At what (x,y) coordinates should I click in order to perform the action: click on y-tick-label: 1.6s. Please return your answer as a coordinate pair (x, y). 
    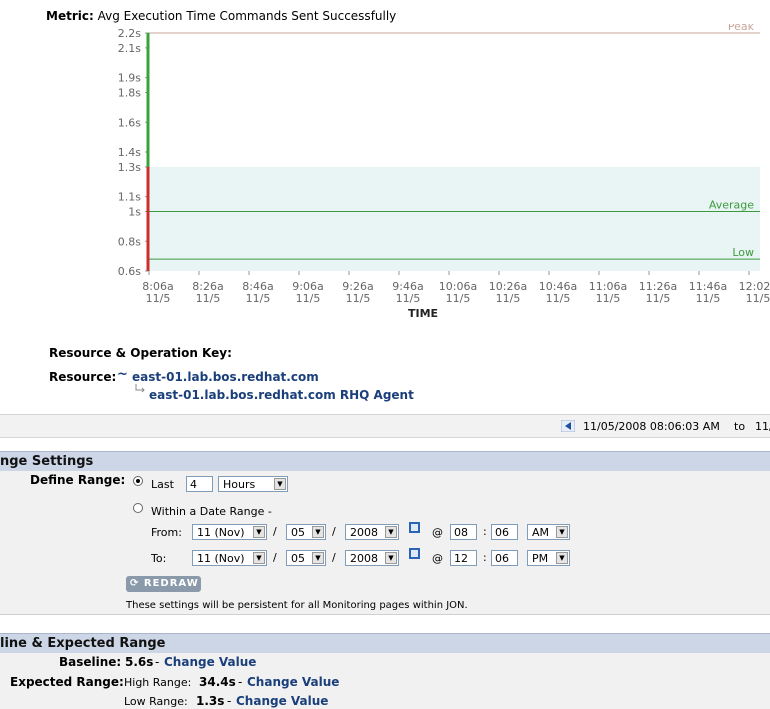
    Looking at the image, I should click on (129, 122).